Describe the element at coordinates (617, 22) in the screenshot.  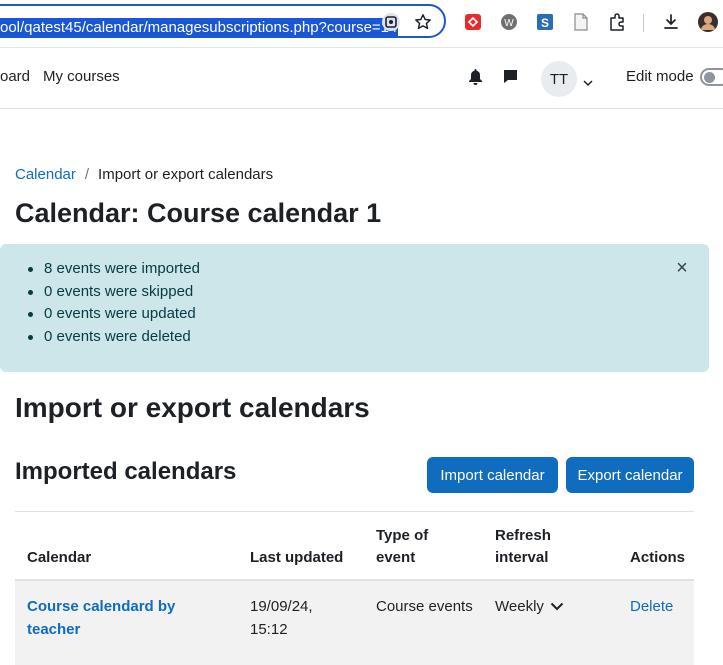
I see `puzzle-icon` at that location.